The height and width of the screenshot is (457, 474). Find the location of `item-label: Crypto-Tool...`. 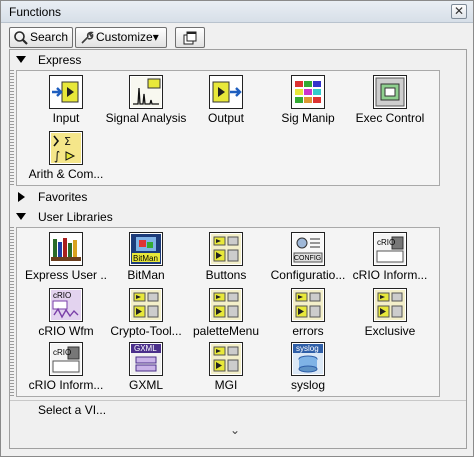

item-label: Crypto-Tool... is located at coordinates (146, 331).